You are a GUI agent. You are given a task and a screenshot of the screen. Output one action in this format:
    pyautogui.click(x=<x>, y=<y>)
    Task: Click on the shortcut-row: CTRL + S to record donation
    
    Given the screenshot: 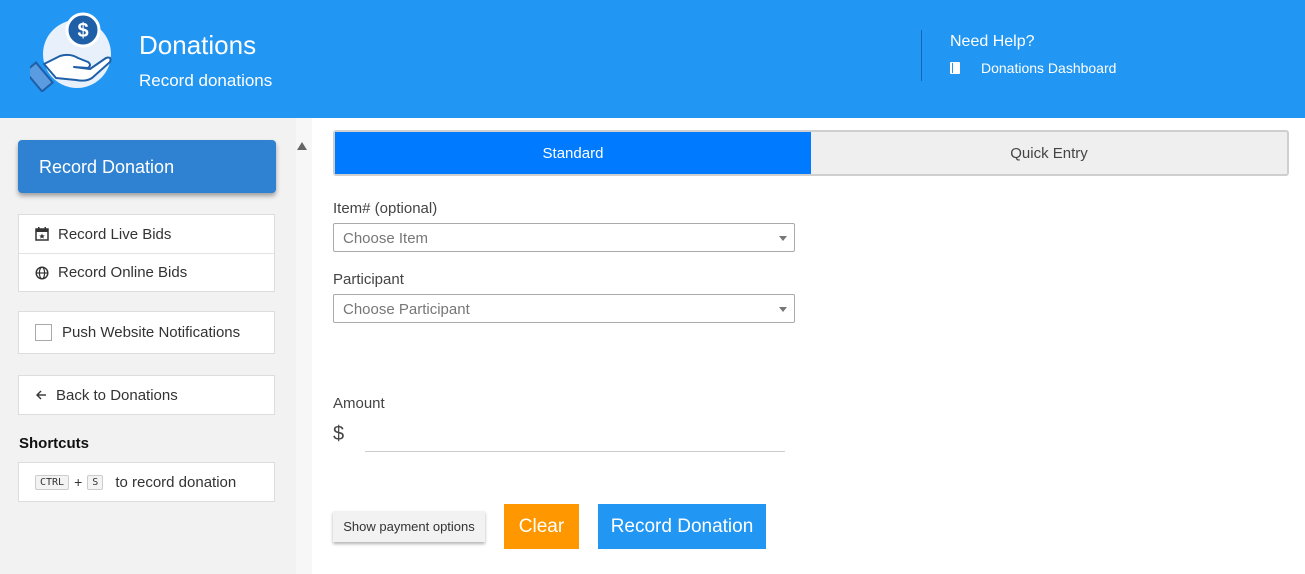 What is the action you would take?
    pyautogui.click(x=146, y=482)
    